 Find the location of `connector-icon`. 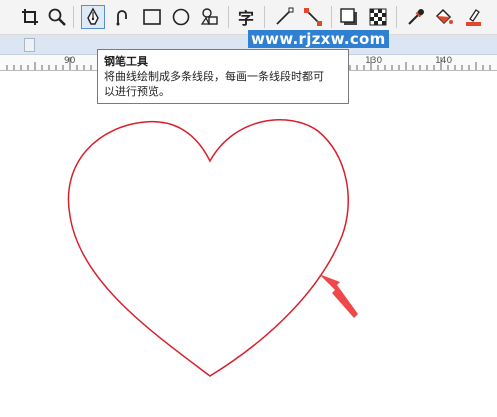

connector-icon is located at coordinates (313, 17).